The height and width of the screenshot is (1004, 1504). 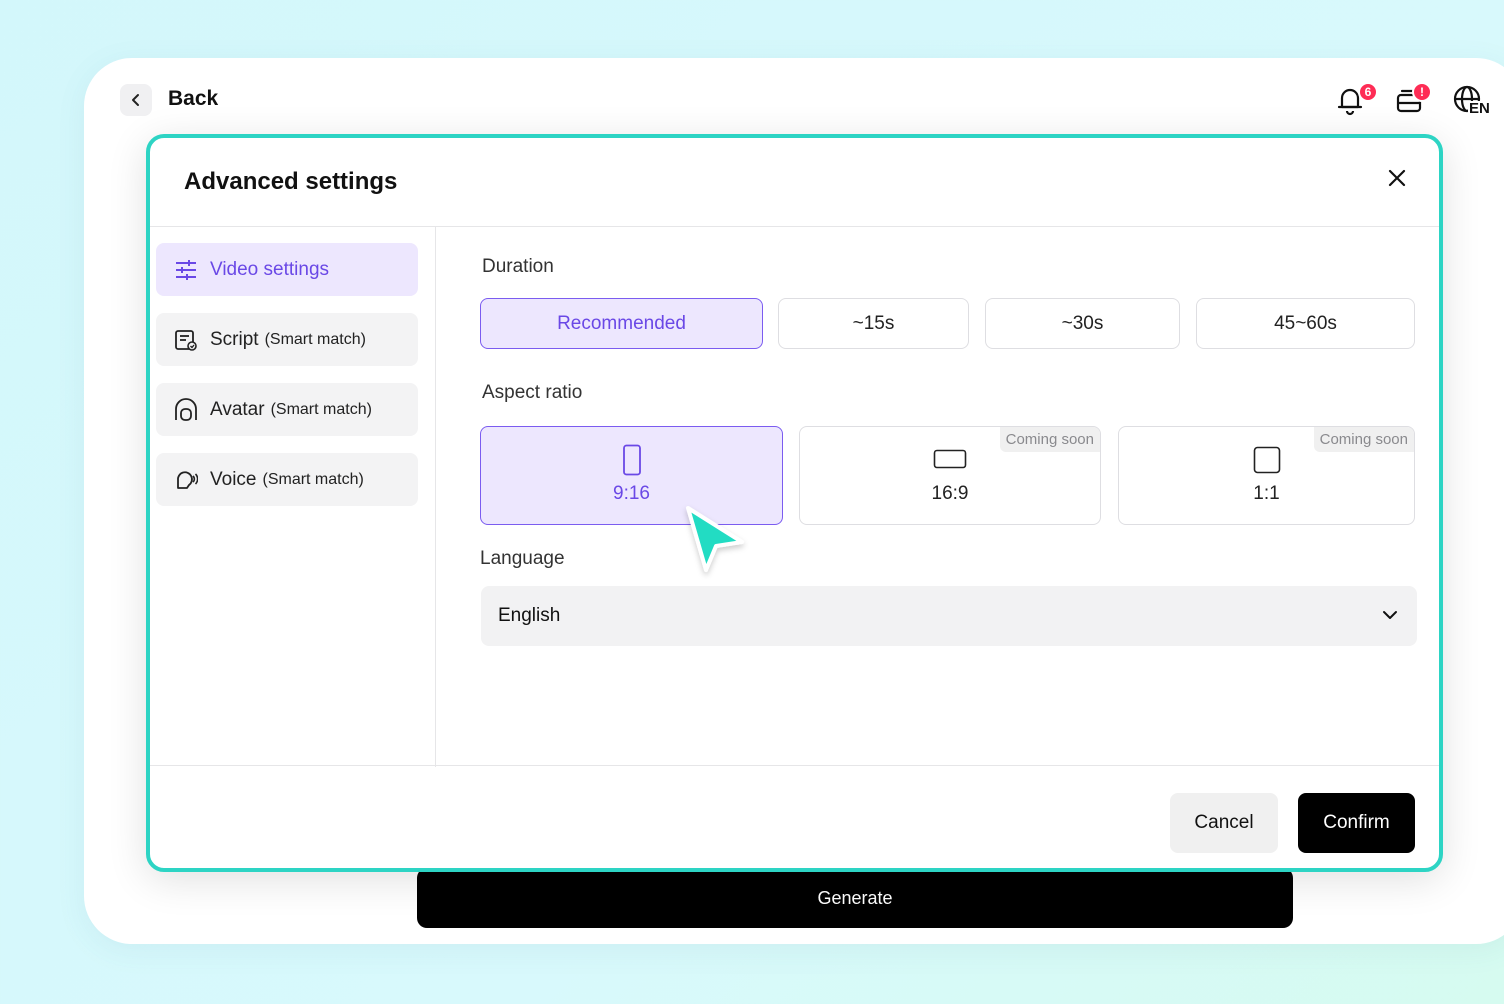 I want to click on duration-label: Duration, so click(x=518, y=266).